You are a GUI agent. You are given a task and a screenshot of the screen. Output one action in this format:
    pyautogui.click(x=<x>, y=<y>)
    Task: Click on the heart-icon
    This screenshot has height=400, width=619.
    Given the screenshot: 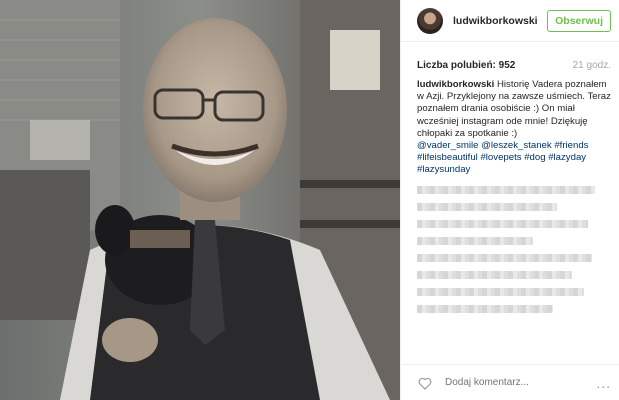 What is the action you would take?
    pyautogui.click(x=425, y=383)
    